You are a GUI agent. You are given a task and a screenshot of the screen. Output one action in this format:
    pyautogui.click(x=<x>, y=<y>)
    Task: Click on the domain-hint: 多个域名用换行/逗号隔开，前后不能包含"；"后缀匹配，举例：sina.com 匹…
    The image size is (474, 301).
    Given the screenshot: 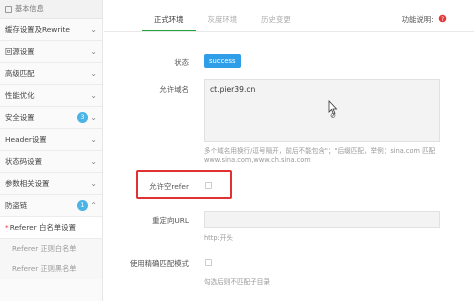 What is the action you would take?
    pyautogui.click(x=320, y=155)
    